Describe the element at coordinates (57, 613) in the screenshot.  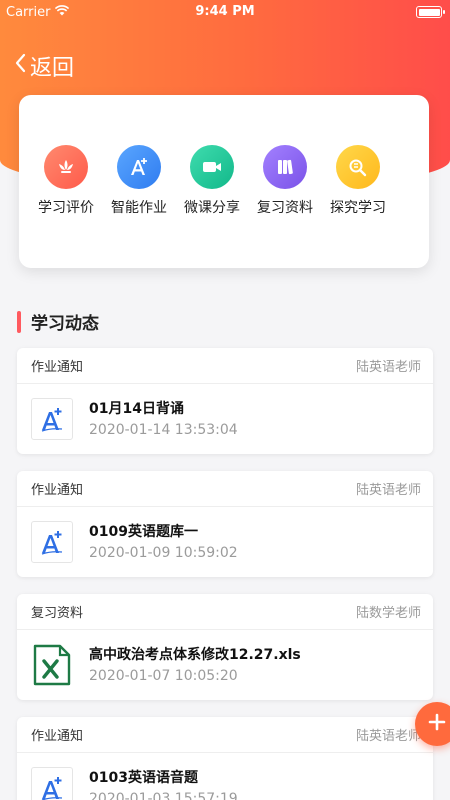
I see `card-type: 复习资料` at that location.